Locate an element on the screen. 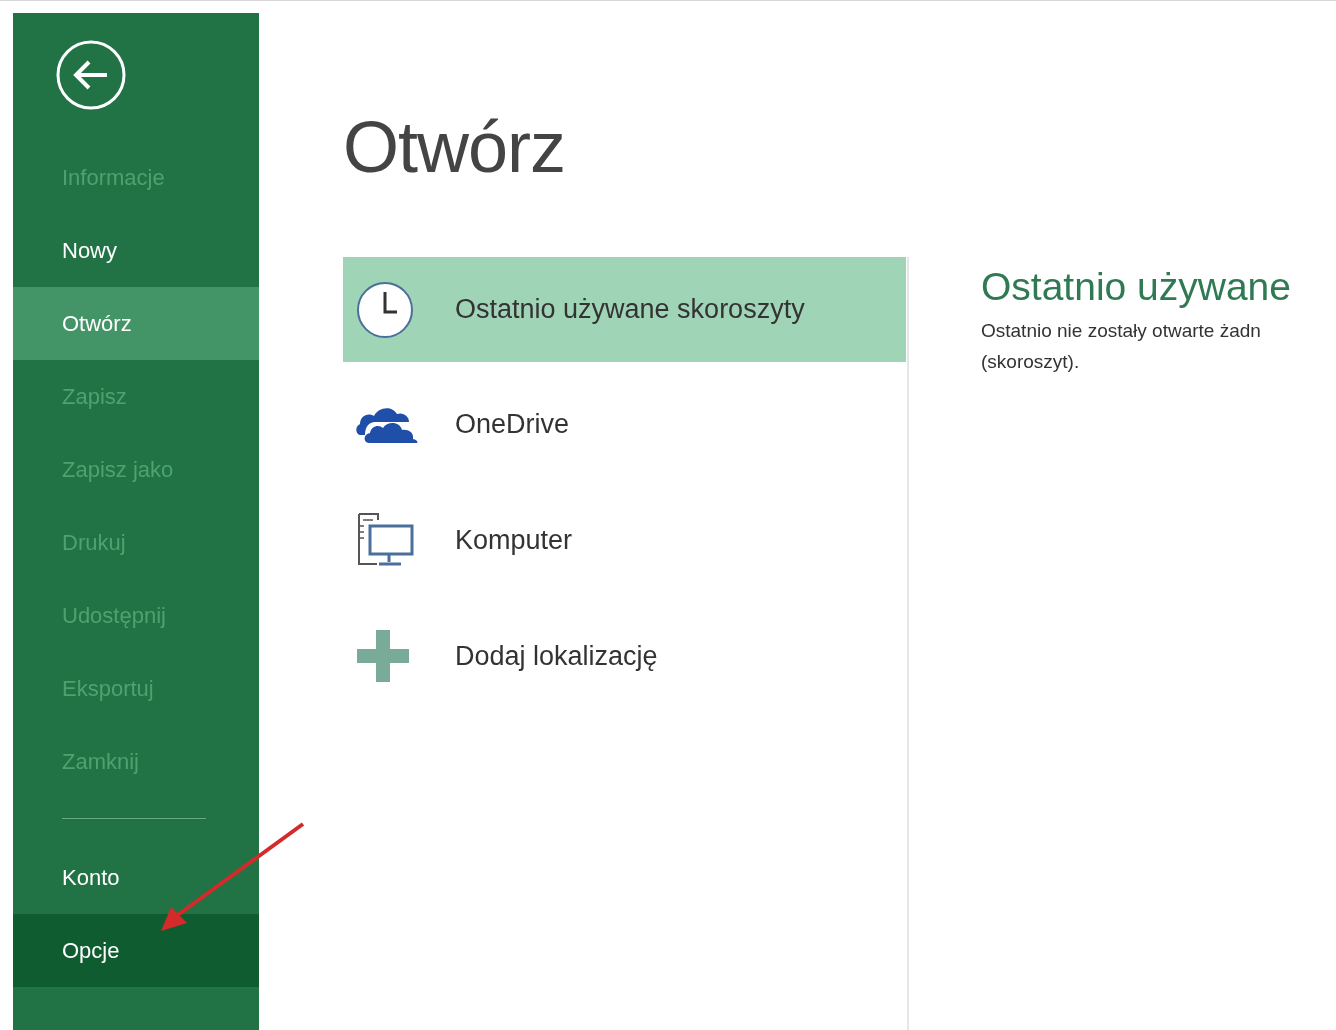  sidebar-item: Nowy is located at coordinates (136, 250).